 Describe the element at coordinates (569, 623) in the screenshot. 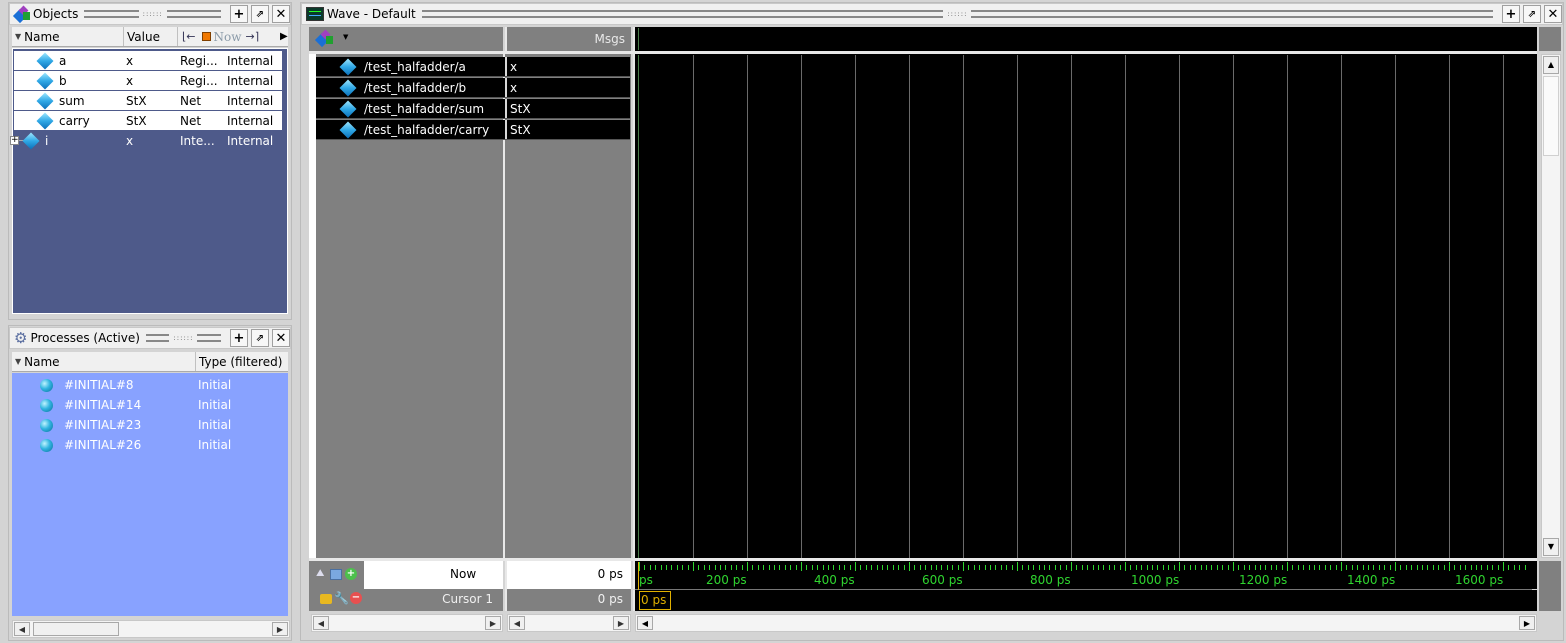

I see `signal-value-hscrollbar: ◀ ▶` at that location.